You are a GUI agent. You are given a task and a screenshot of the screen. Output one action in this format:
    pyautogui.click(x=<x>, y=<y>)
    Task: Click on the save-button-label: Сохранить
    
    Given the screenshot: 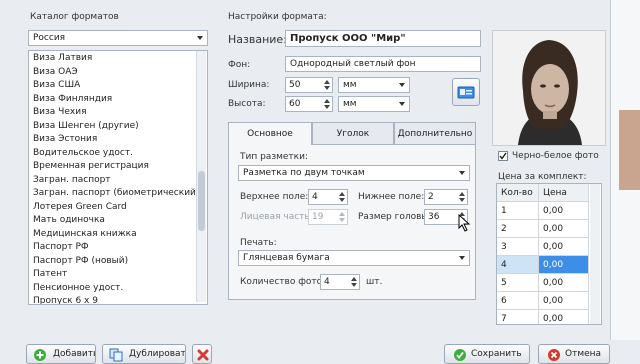 What is the action you would take?
    pyautogui.click(x=496, y=354)
    